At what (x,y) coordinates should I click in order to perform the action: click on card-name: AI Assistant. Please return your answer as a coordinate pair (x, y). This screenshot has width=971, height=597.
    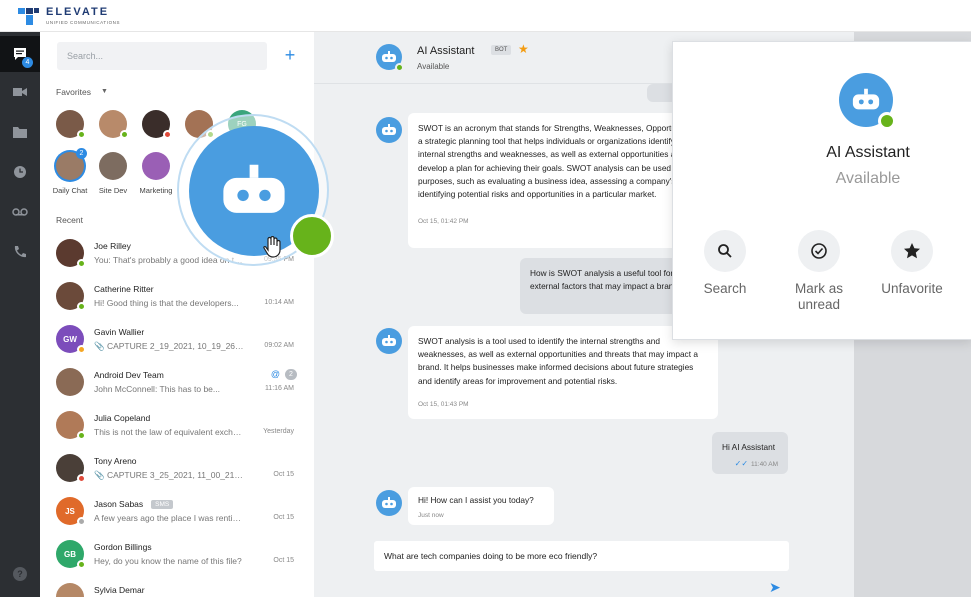
    Looking at the image, I should click on (868, 152).